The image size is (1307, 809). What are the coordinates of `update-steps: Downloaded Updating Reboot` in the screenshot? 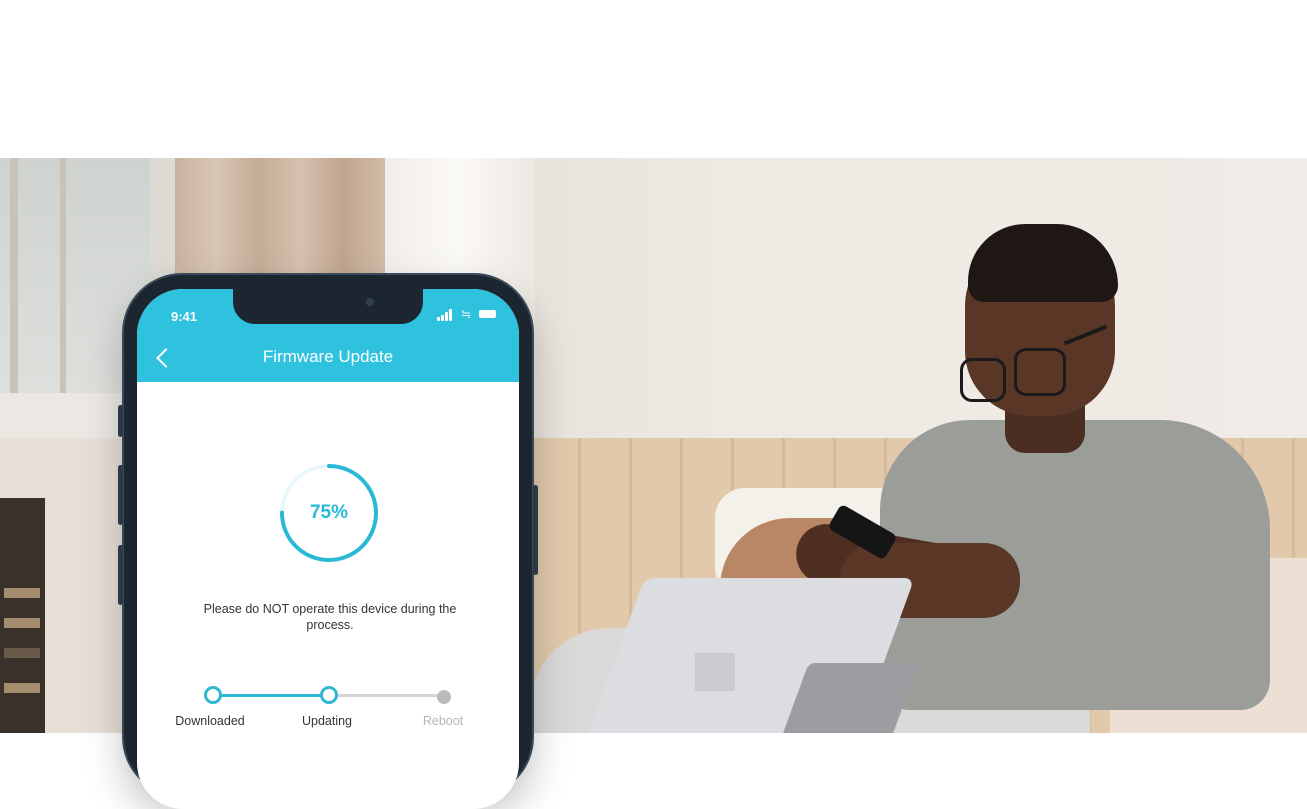 It's located at (328, 714).